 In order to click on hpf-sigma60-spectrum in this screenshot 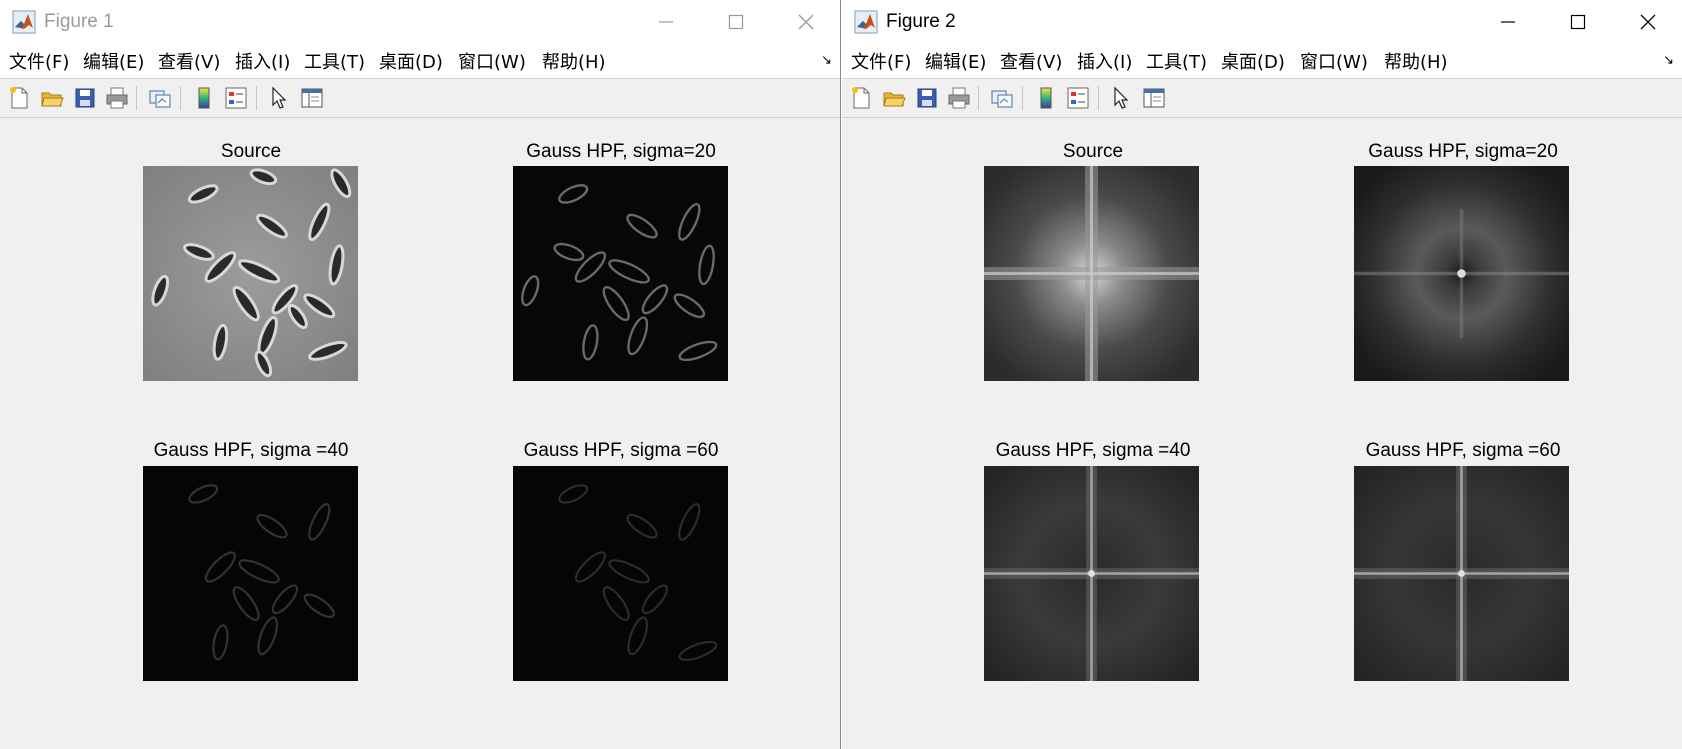, I will do `click(1461, 573)`.